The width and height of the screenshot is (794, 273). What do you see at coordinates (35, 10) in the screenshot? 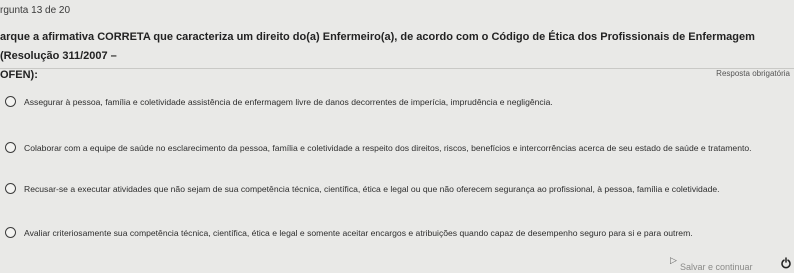
I see `question-counter: rgunta 13 de 20` at bounding box center [35, 10].